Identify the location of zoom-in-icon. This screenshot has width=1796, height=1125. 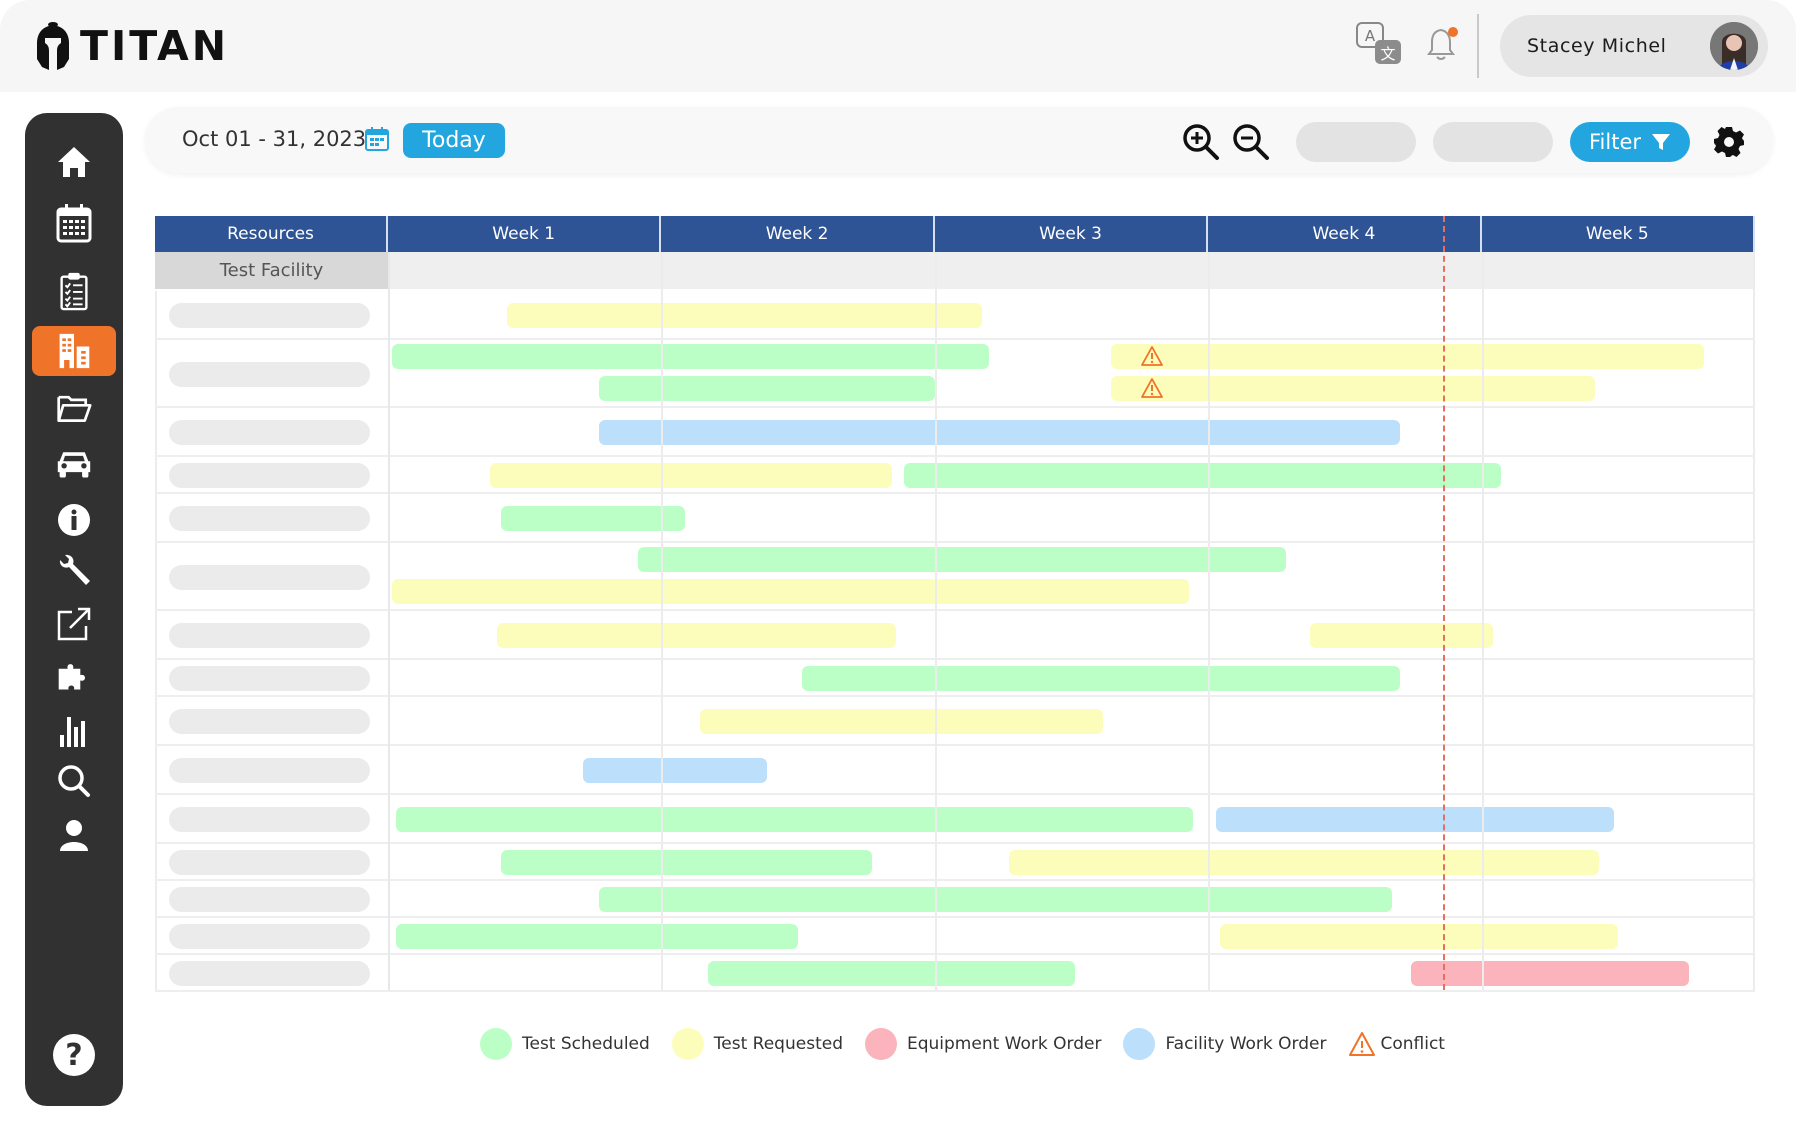
(1201, 142).